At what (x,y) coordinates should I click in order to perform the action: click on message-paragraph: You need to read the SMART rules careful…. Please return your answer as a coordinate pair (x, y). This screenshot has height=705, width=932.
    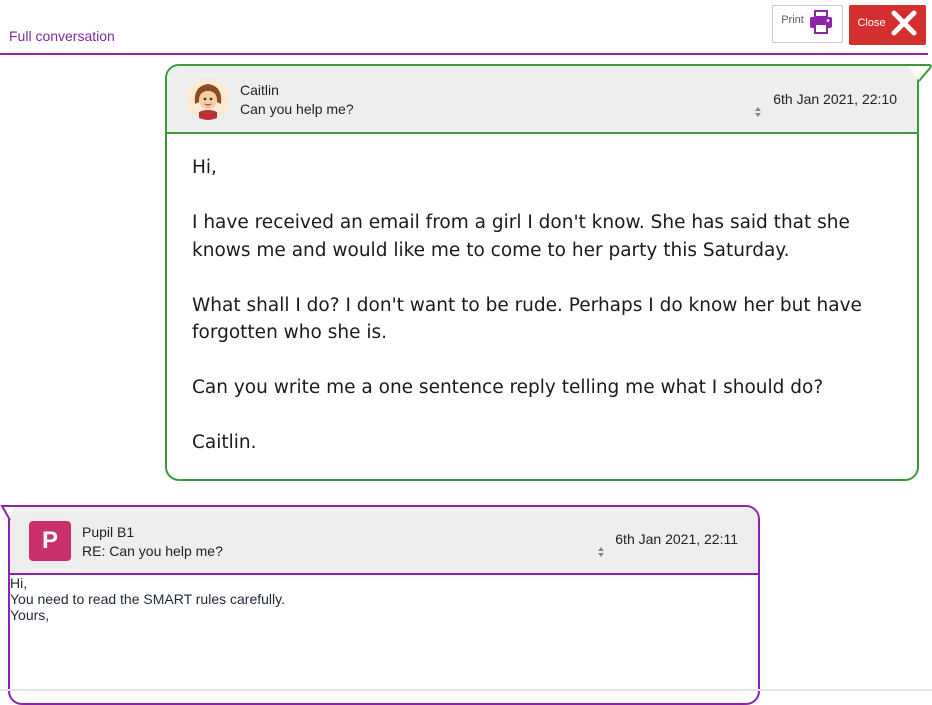
    Looking at the image, I should click on (147, 599).